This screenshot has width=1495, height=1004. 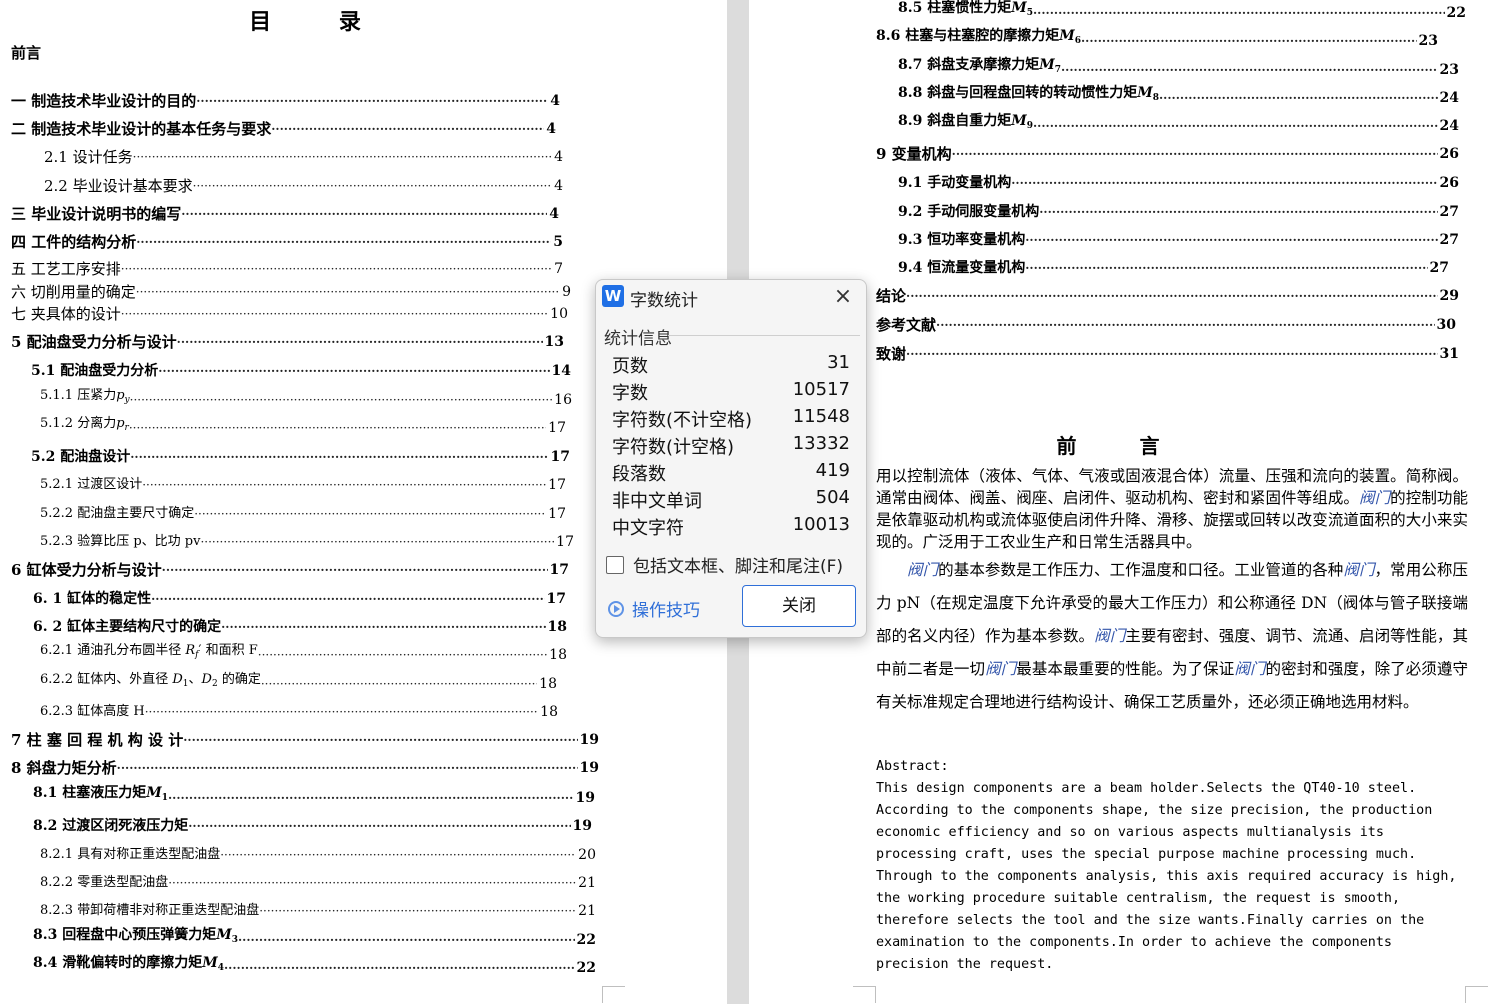 What do you see at coordinates (615, 564) in the screenshot?
I see `include-checkbox` at bounding box center [615, 564].